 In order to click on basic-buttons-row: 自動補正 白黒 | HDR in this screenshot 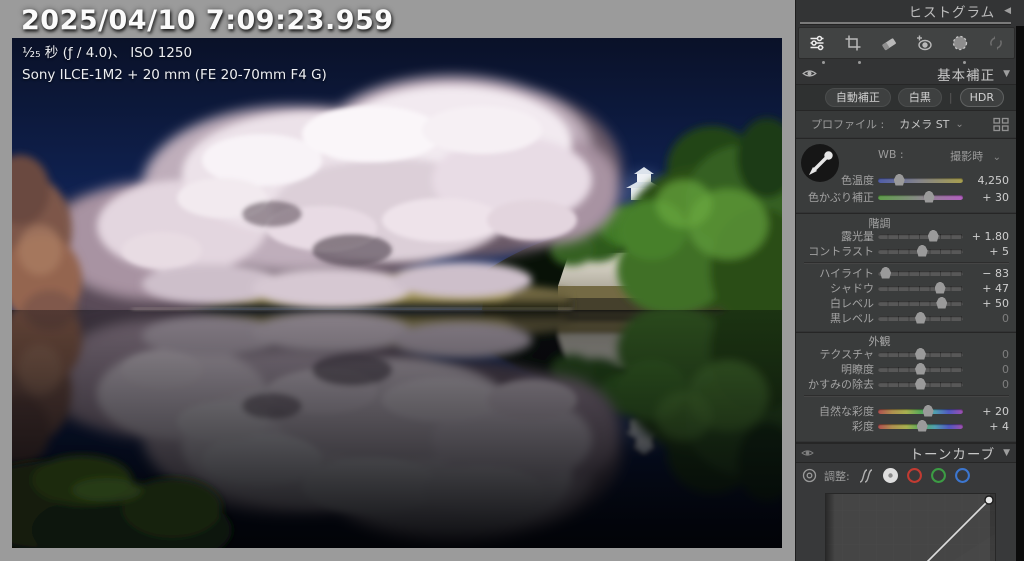, I will do `click(906, 97)`.